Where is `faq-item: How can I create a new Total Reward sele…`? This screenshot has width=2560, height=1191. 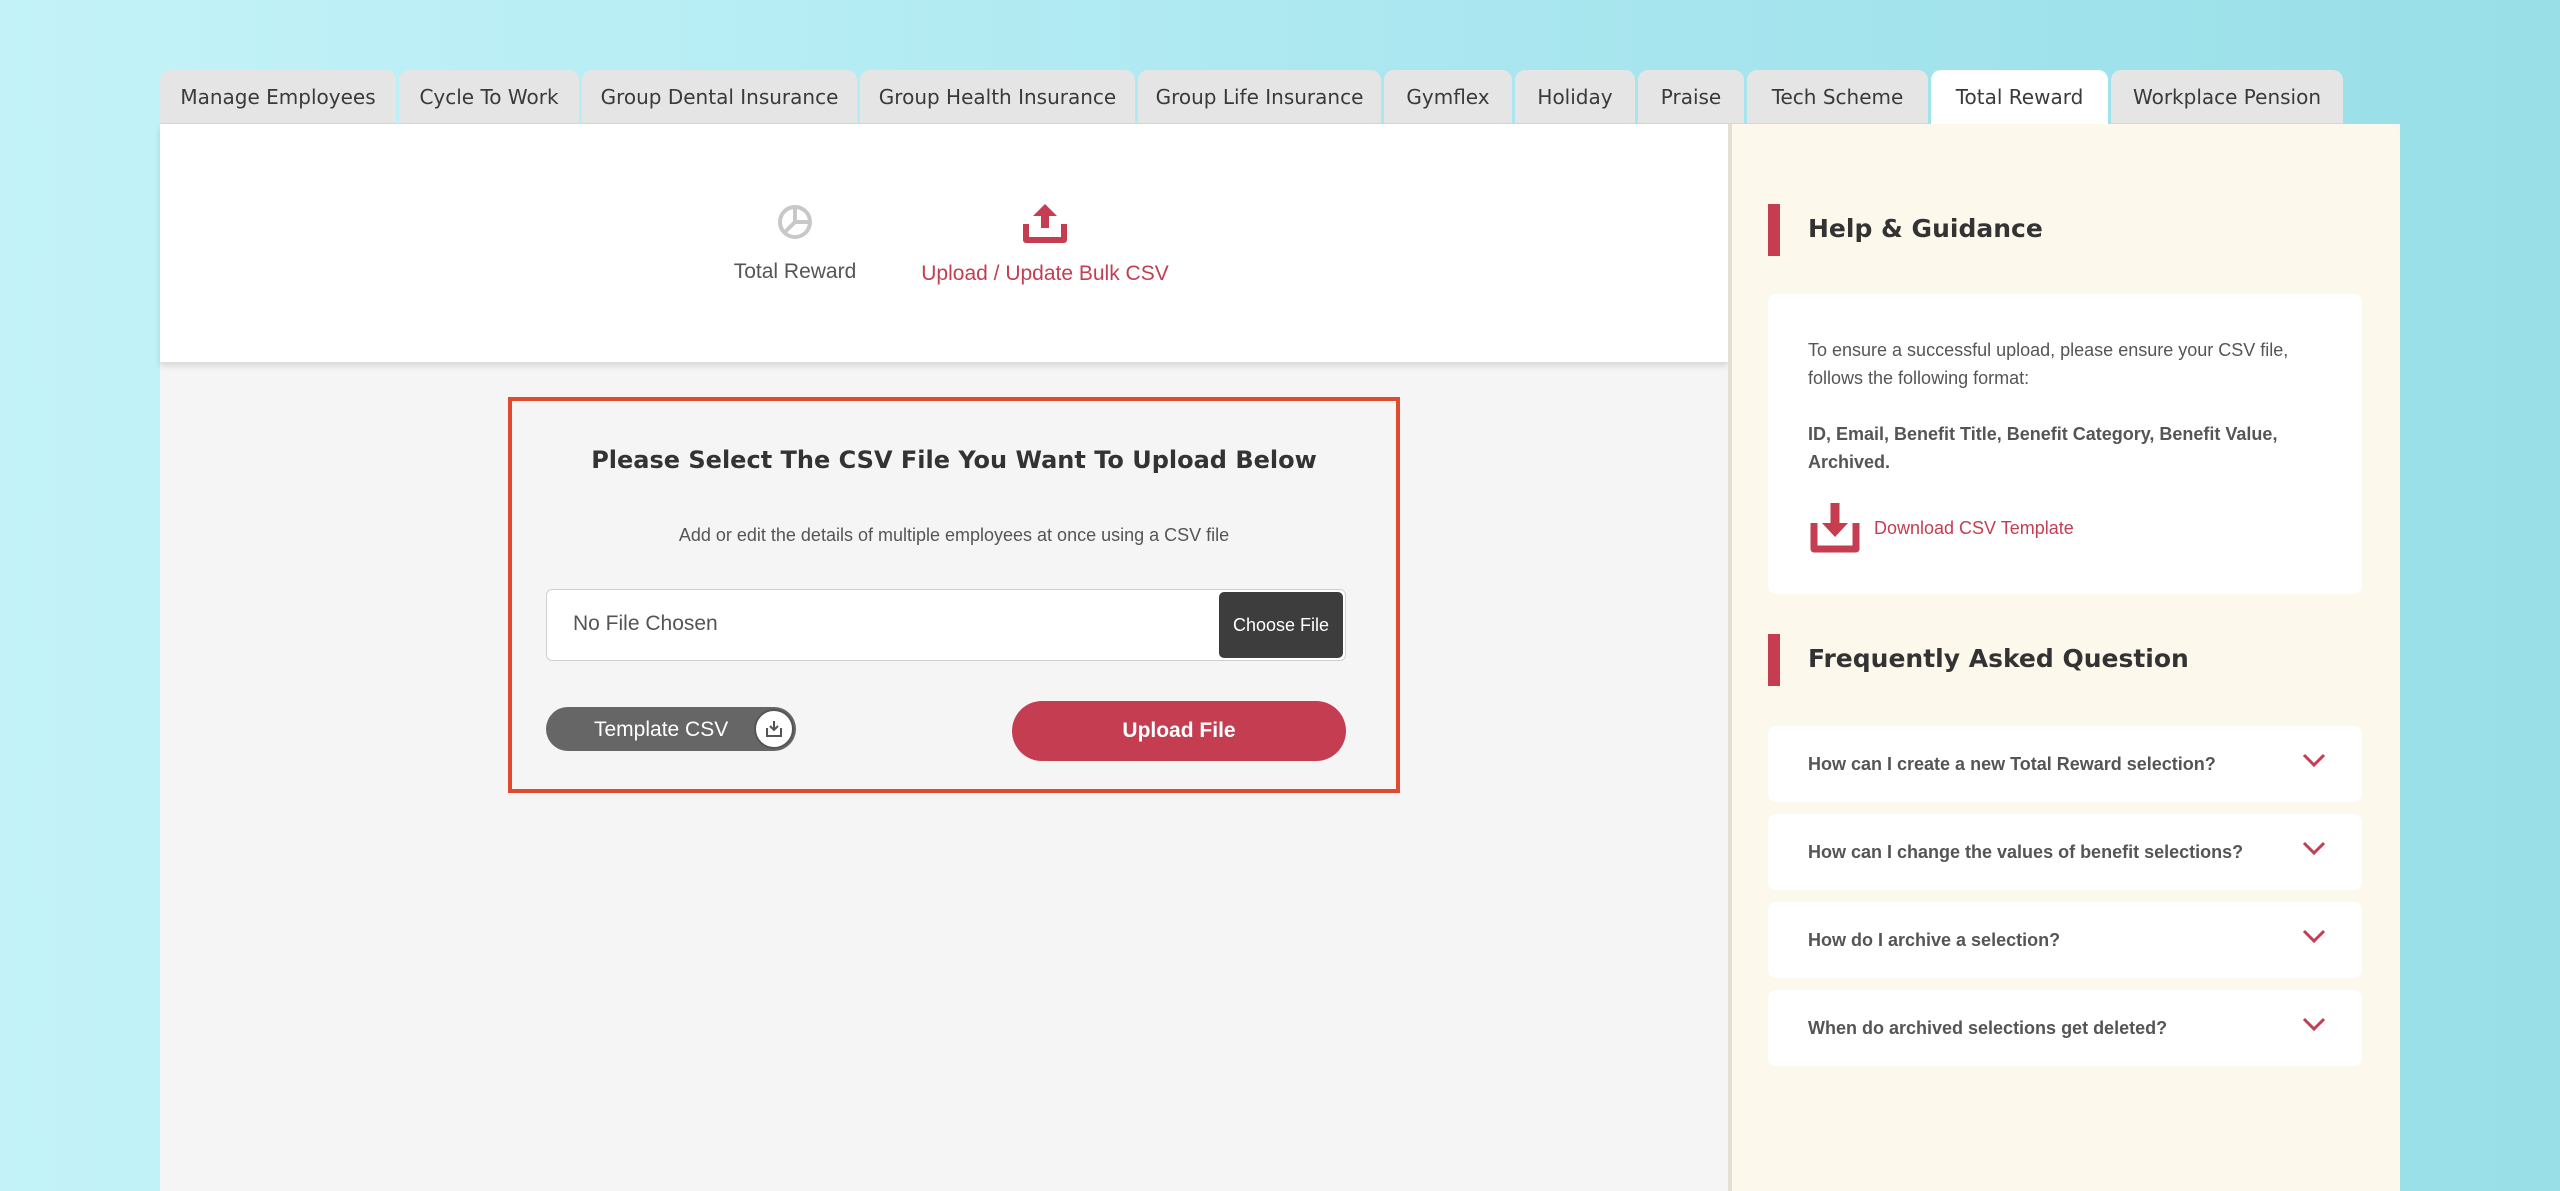 faq-item: How can I create a new Total Reward sele… is located at coordinates (2065, 764).